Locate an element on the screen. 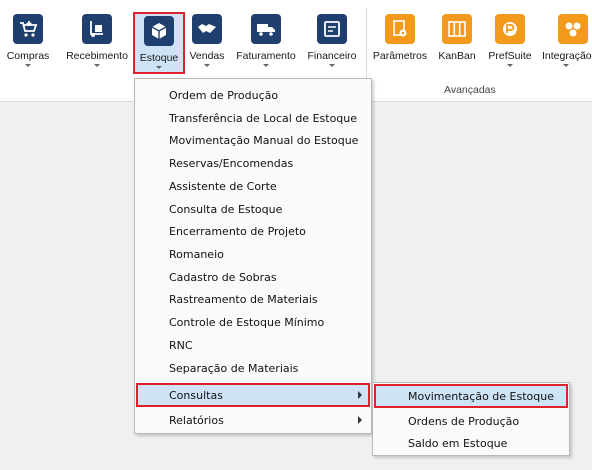 This screenshot has width=592, height=470. ribbon-button-recebimento: Recebimento is located at coordinates (97, 40).